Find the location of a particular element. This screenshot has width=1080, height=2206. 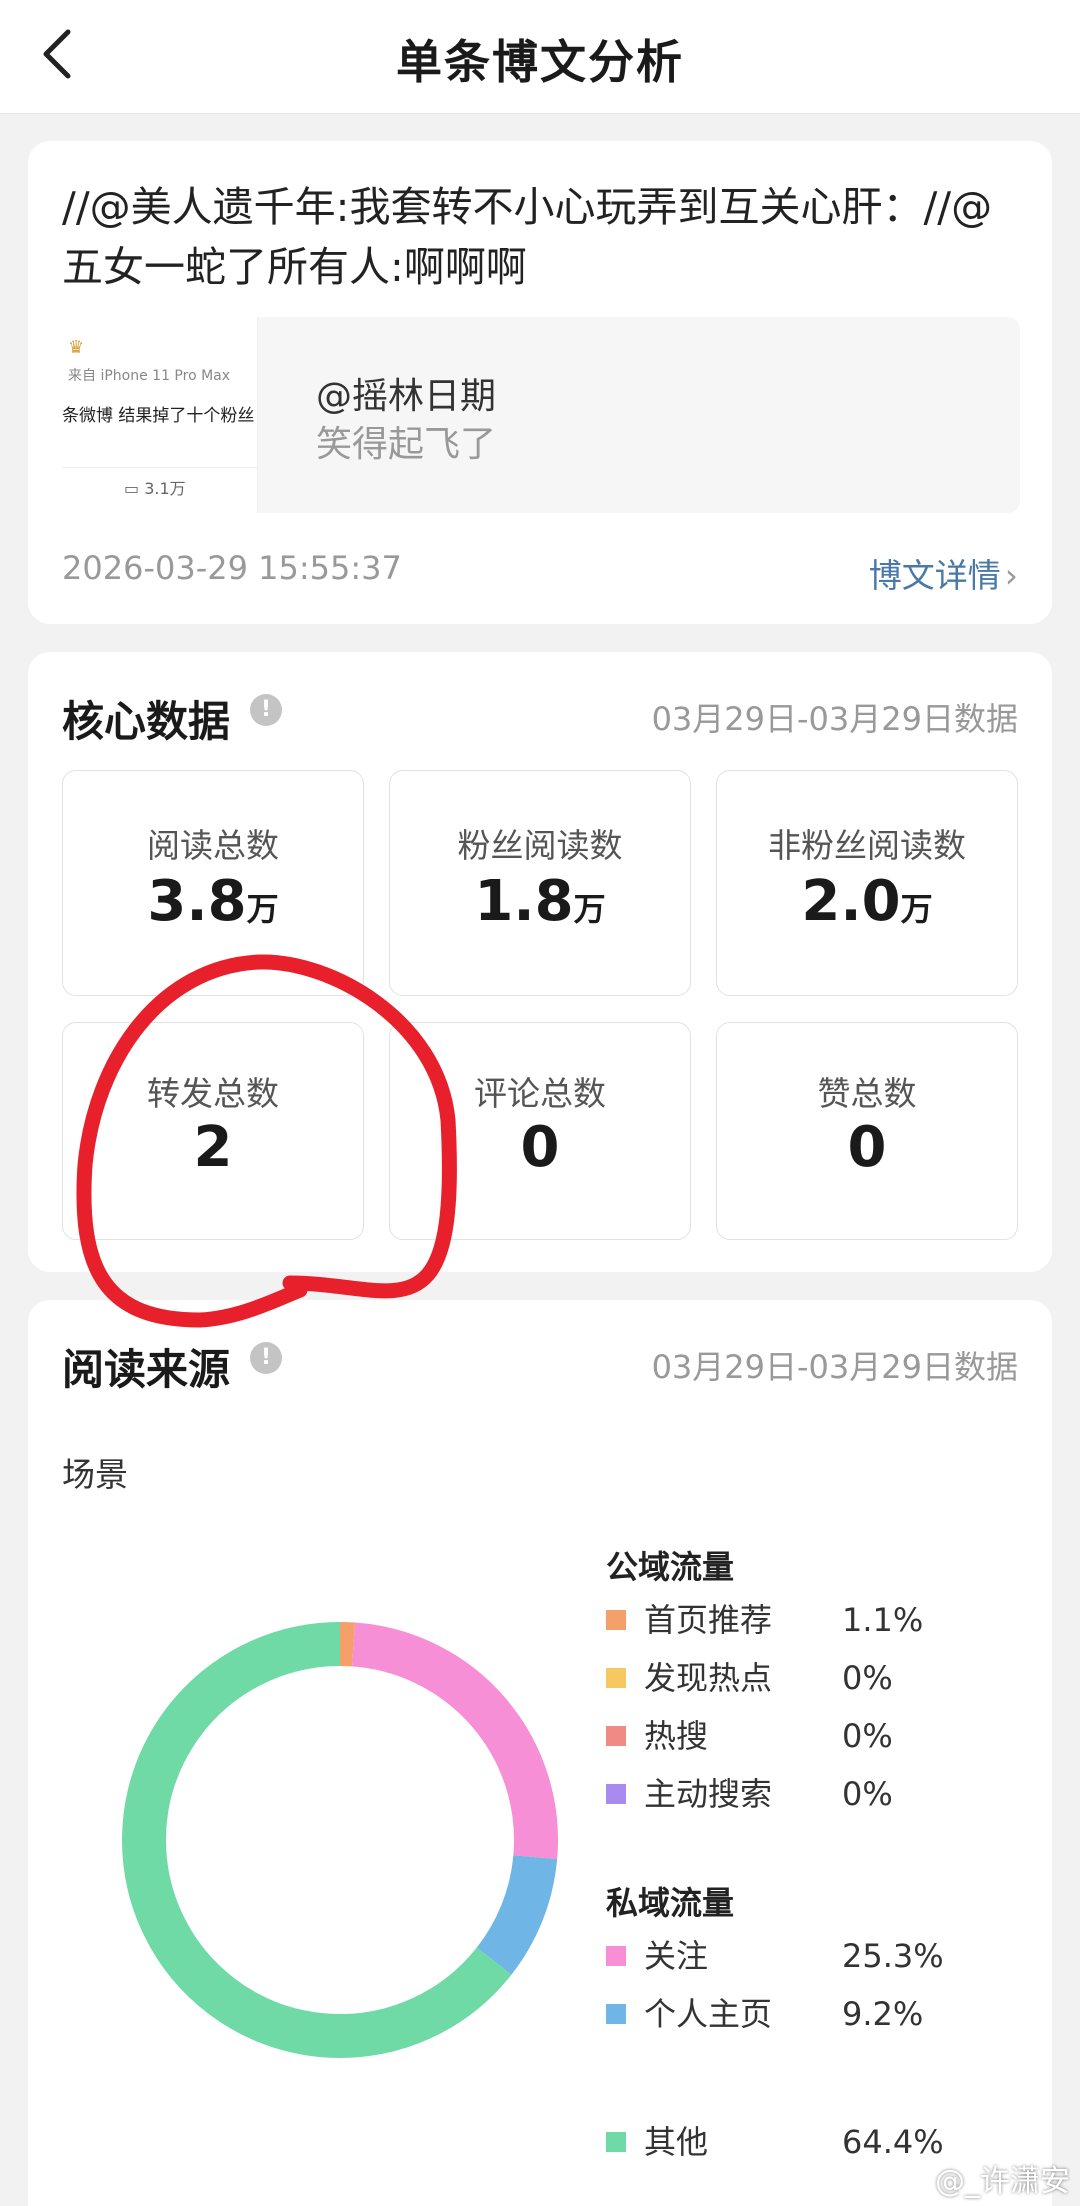

top-bar: 单条博文分析 is located at coordinates (540, 57).